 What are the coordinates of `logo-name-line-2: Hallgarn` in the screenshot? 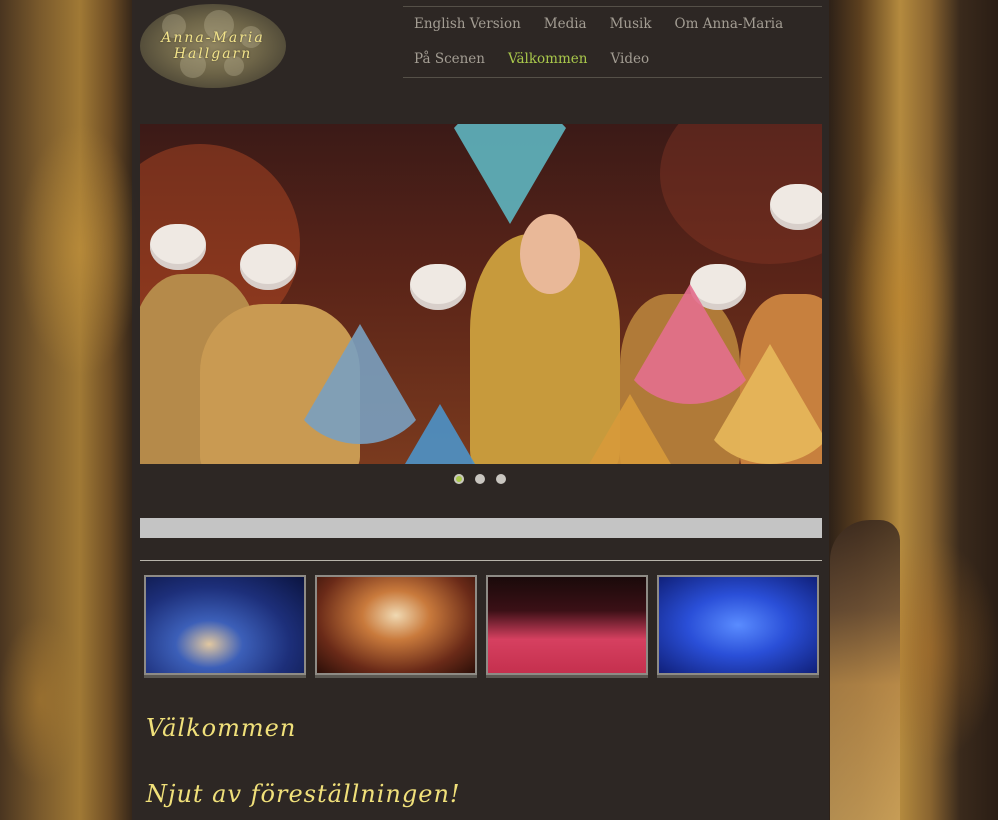 It's located at (213, 54).